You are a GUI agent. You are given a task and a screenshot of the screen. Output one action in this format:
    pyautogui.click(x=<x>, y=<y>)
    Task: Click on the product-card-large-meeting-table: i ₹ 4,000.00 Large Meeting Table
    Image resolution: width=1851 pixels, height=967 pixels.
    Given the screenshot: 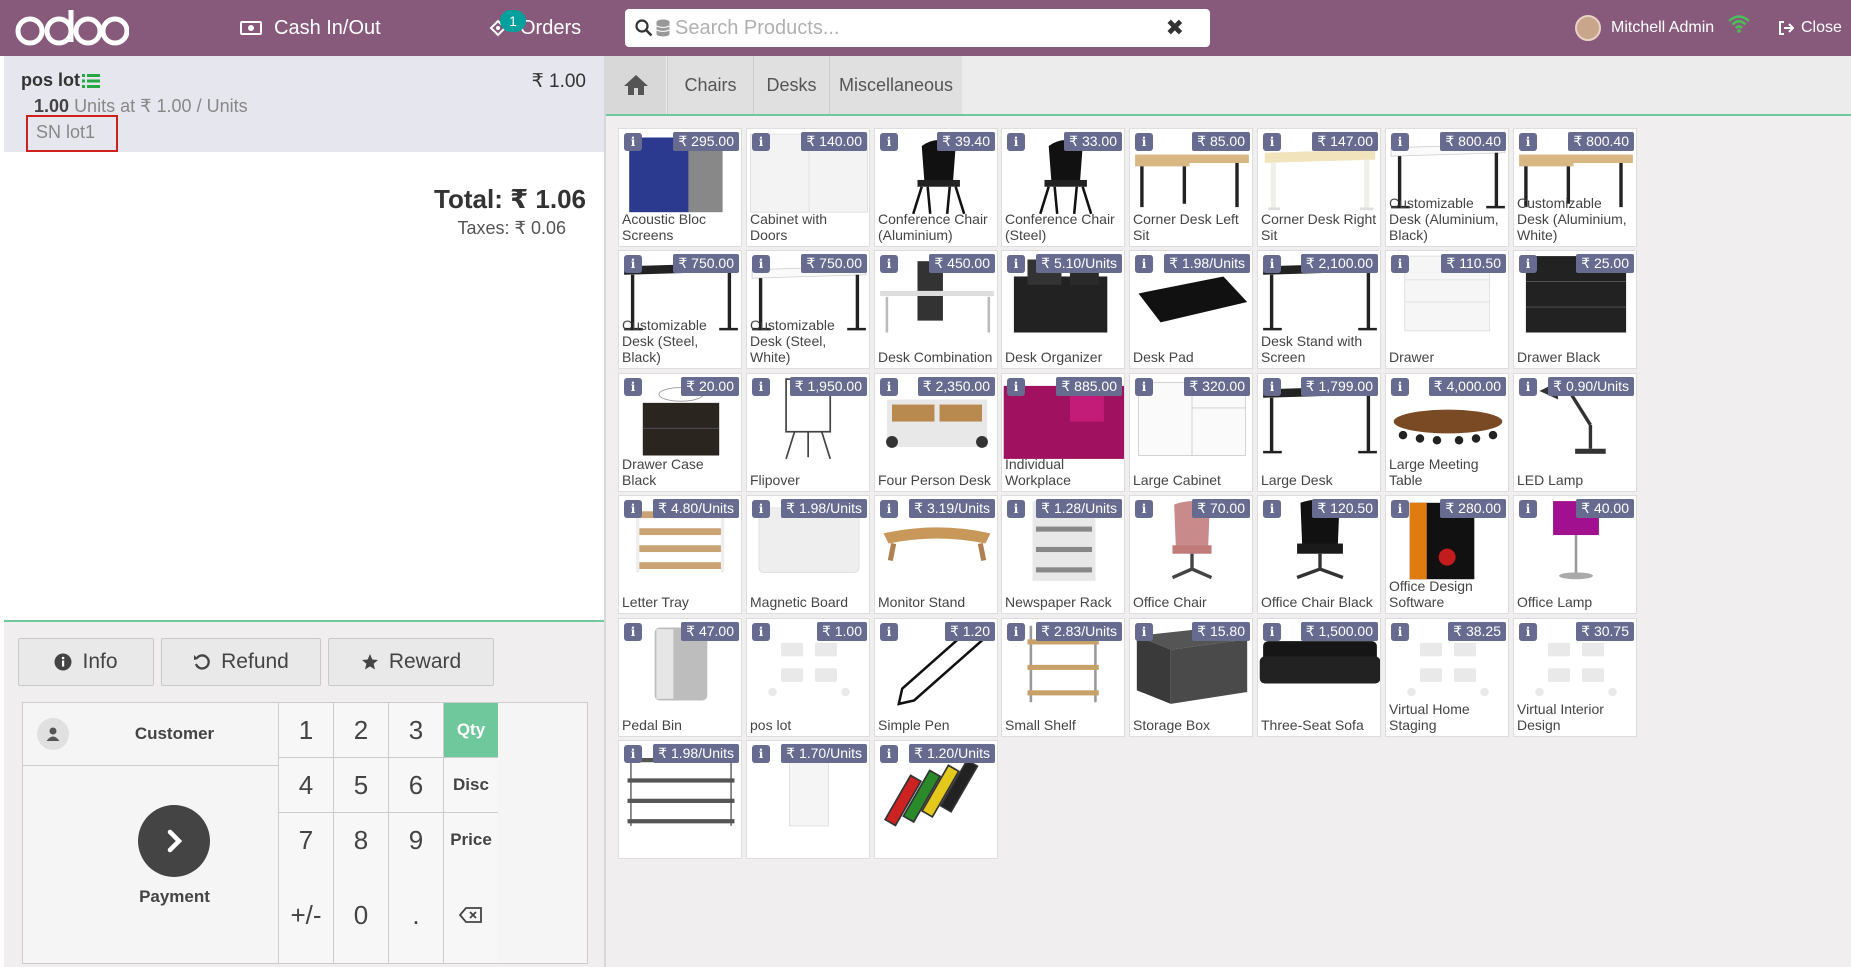 What is the action you would take?
    pyautogui.click(x=1447, y=432)
    